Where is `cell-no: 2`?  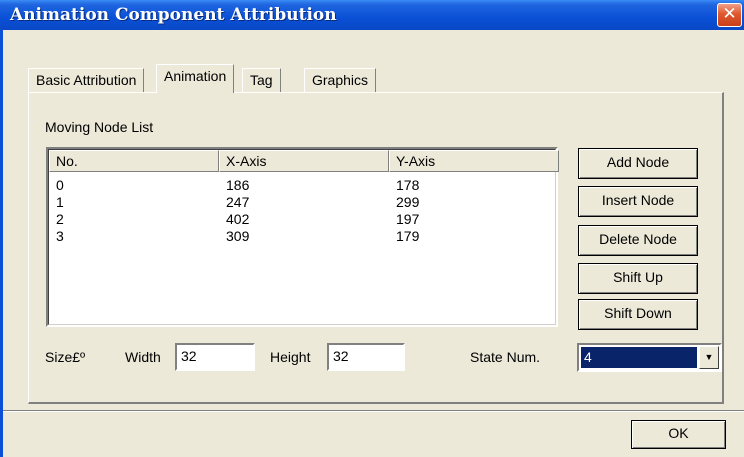
cell-no: 2 is located at coordinates (60, 219).